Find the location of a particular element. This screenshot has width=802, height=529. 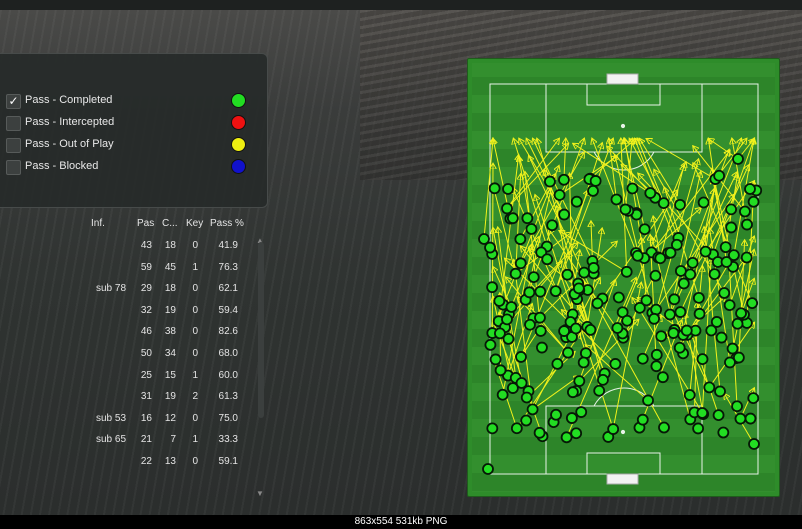

table-row: 31 19 2 61.3 is located at coordinates (127, 399).